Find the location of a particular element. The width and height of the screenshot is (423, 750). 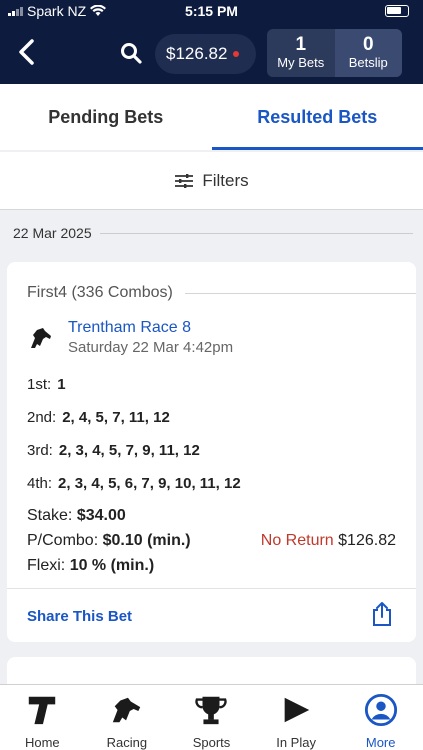

stake-value: $34.00 is located at coordinates (101, 515).